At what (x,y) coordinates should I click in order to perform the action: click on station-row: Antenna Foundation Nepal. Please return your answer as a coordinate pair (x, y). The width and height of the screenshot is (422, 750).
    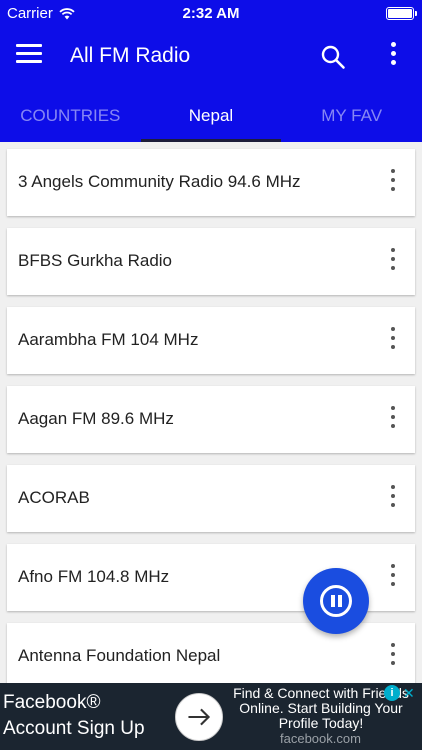
    Looking at the image, I should click on (211, 656).